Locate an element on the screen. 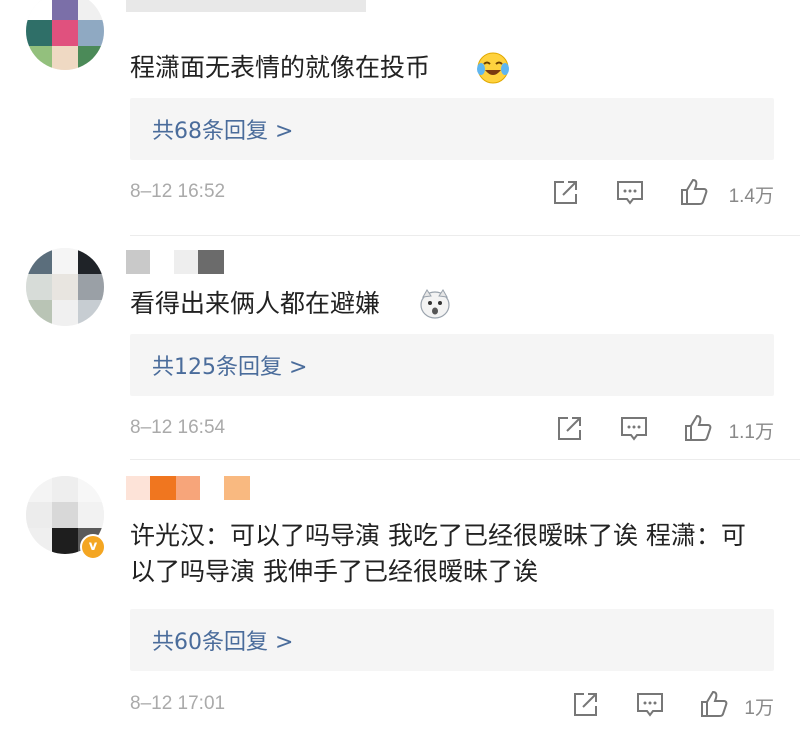  shocked-doge-emoji is located at coordinates (435, 304).